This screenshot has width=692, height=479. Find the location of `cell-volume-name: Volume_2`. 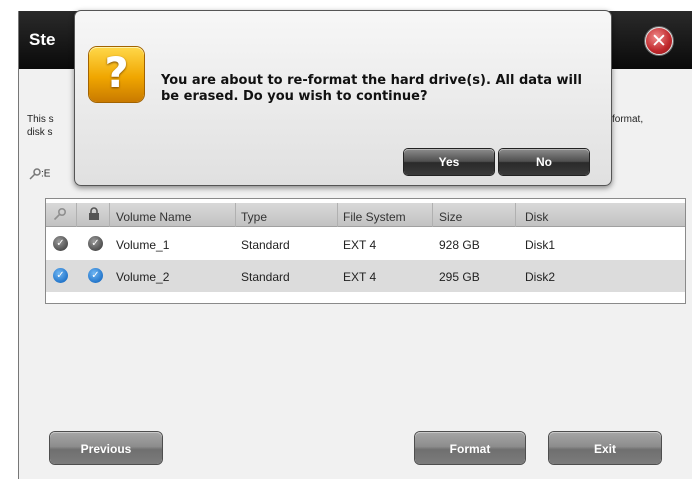

cell-volume-name: Volume_2 is located at coordinates (143, 277).